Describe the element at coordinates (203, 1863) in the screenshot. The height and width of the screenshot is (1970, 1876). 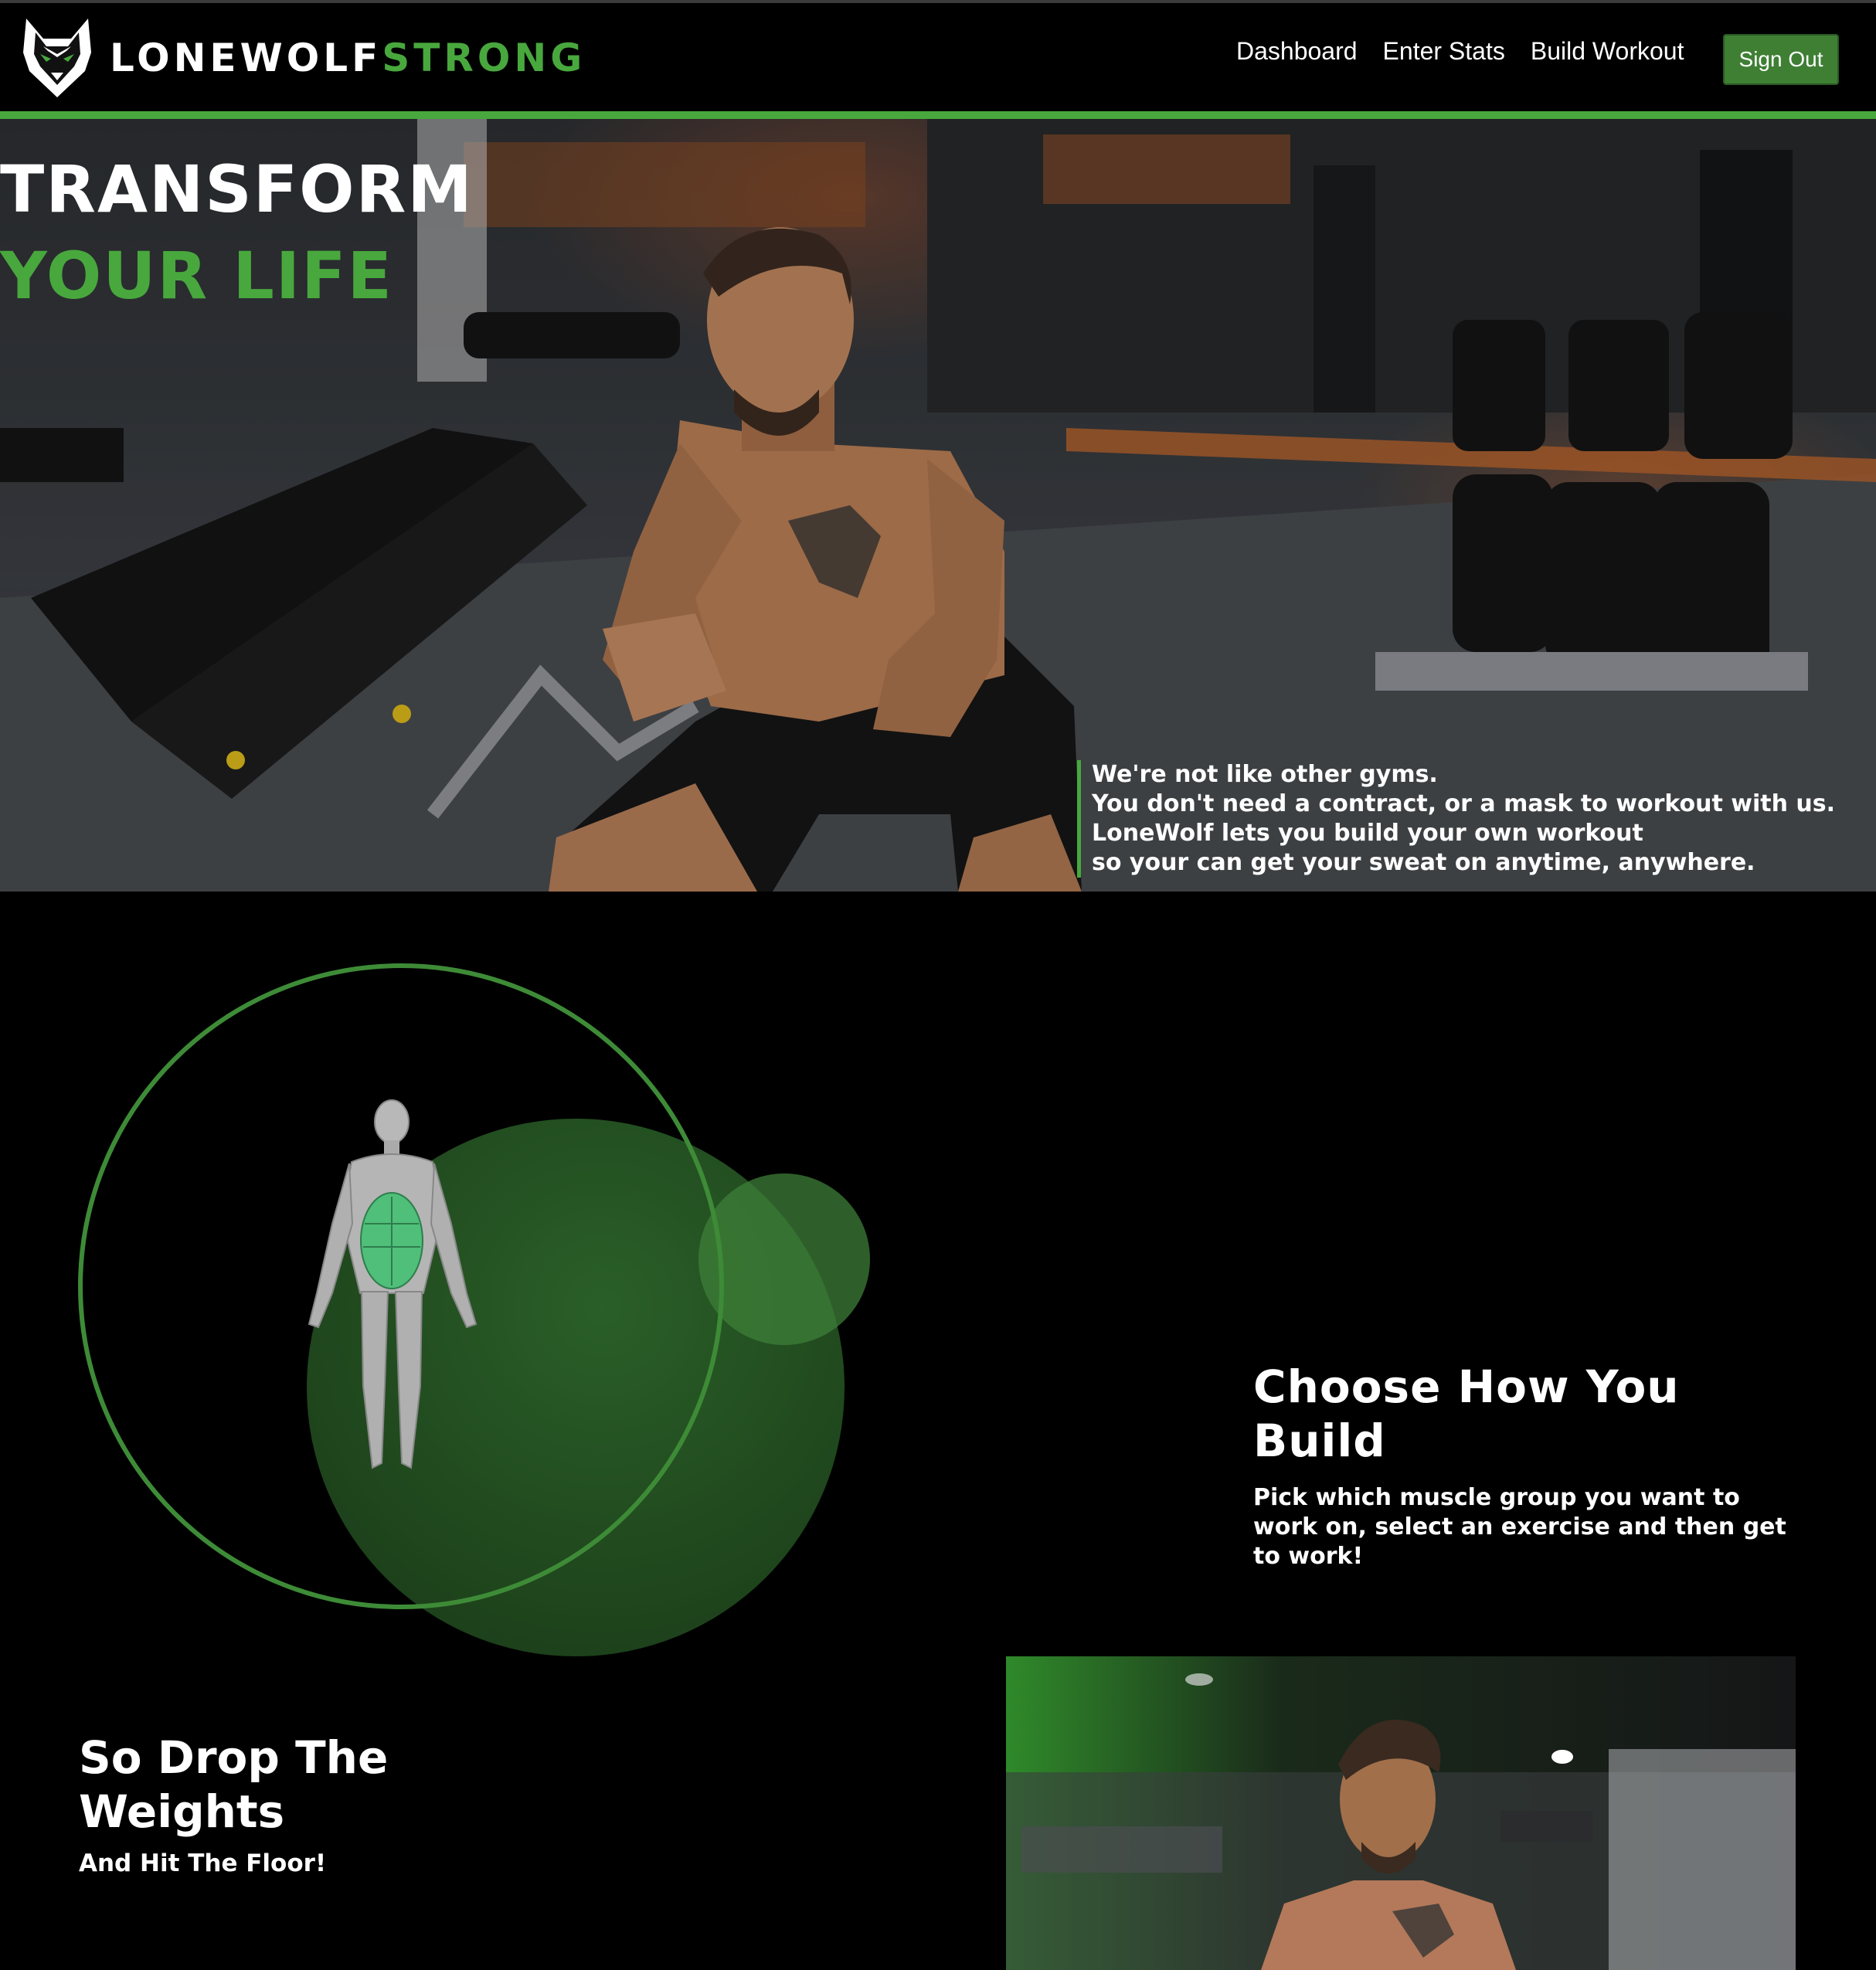
I see `drop-subtitle: And Hit The Floor!` at that location.